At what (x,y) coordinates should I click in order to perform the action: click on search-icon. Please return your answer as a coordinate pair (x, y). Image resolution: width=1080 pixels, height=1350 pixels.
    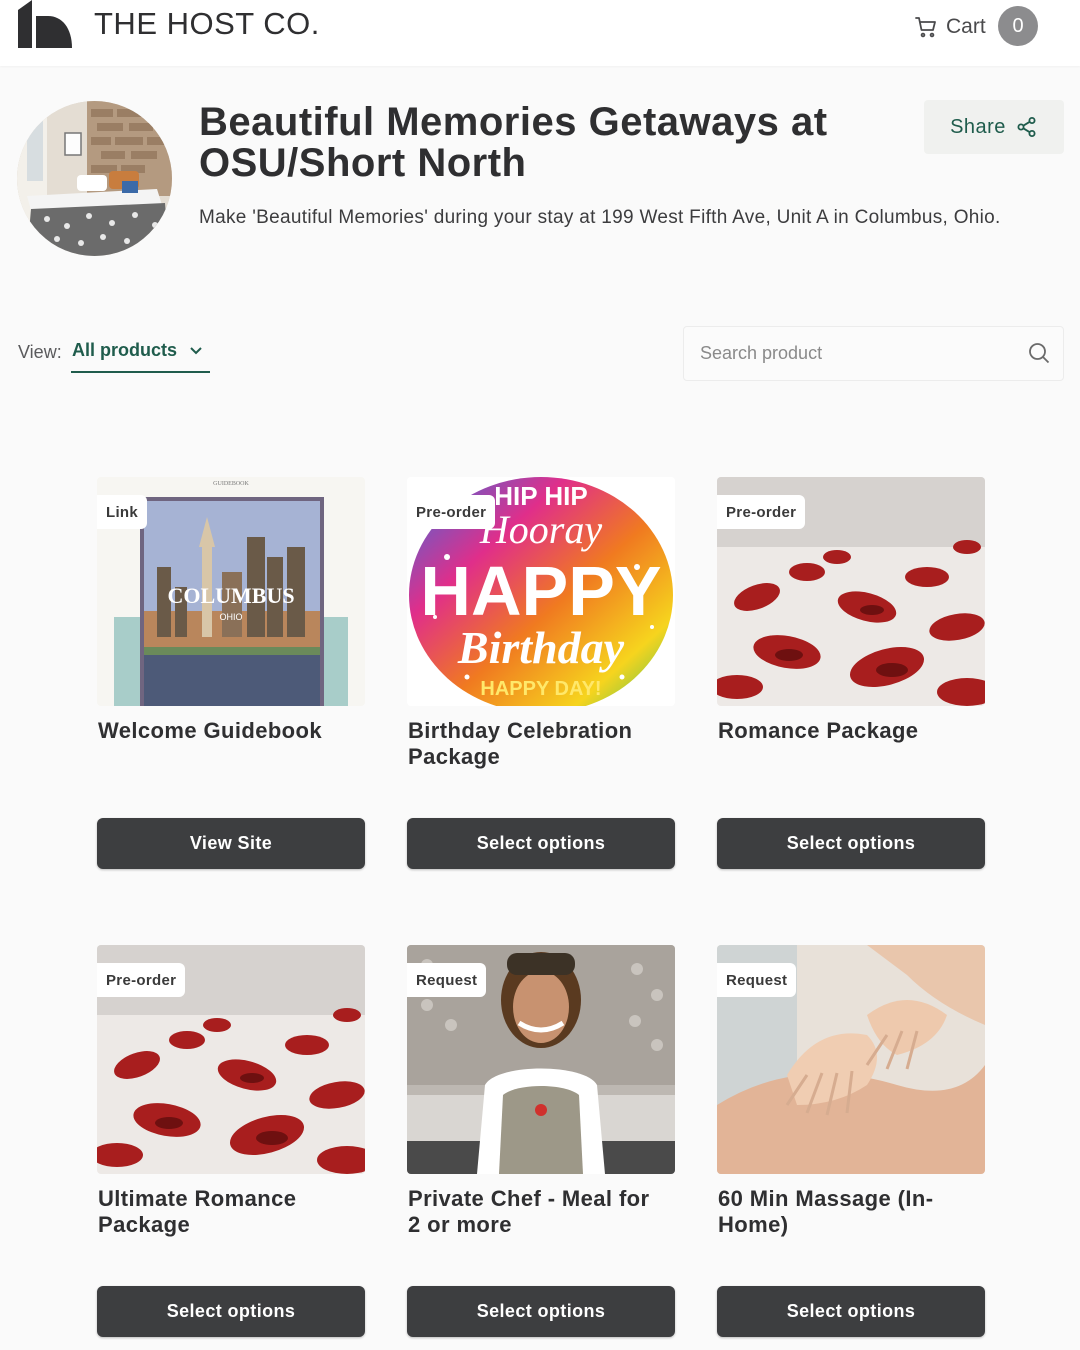
    Looking at the image, I should click on (1039, 353).